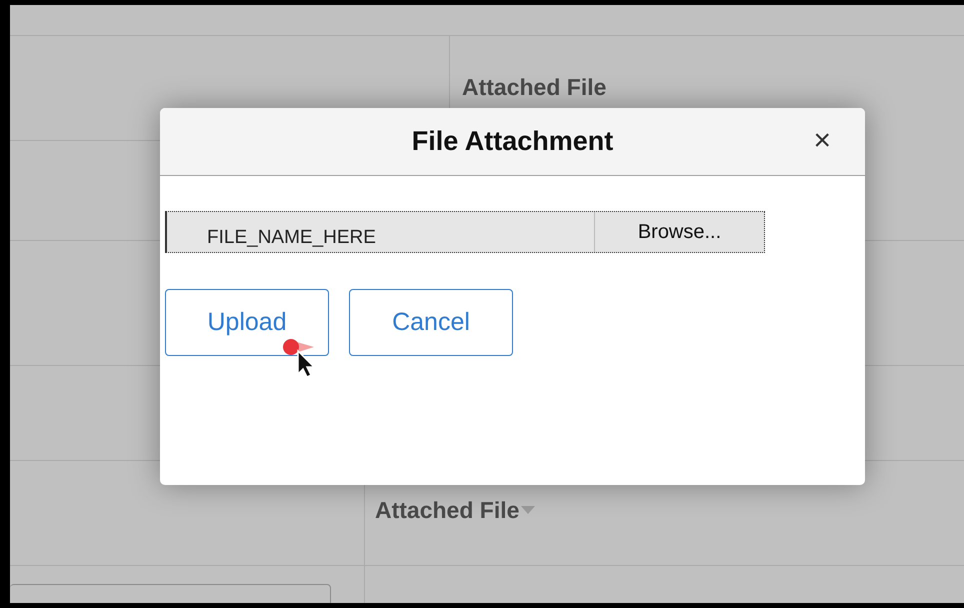  I want to click on dialog-title: File Attachment, so click(513, 141).